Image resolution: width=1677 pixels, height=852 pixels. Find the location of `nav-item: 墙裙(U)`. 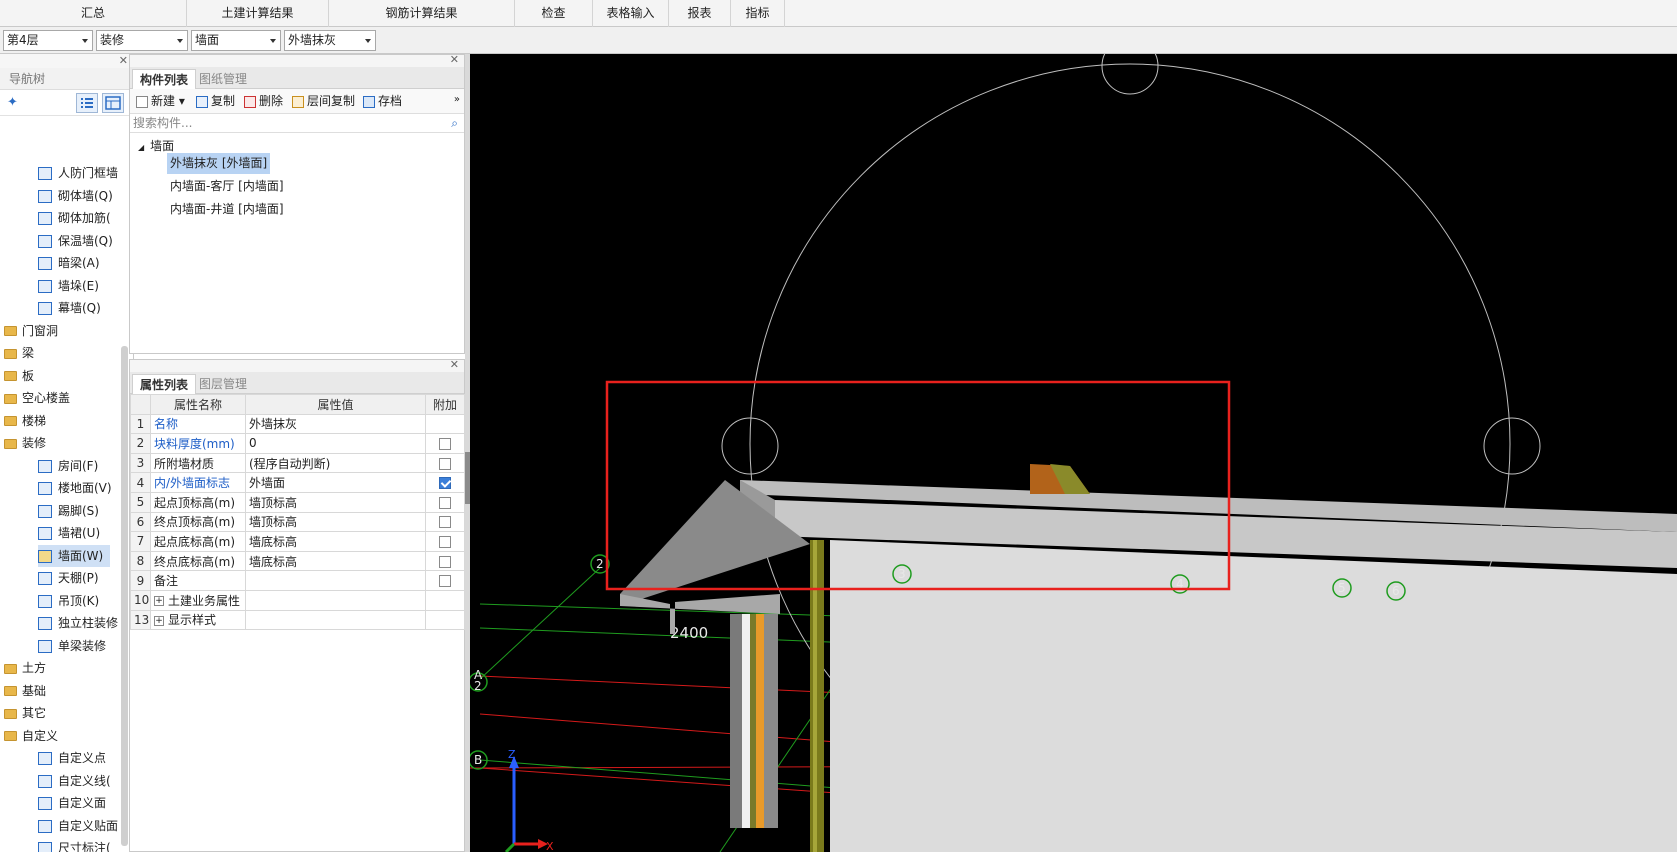

nav-item: 墙裙(U) is located at coordinates (80, 533).